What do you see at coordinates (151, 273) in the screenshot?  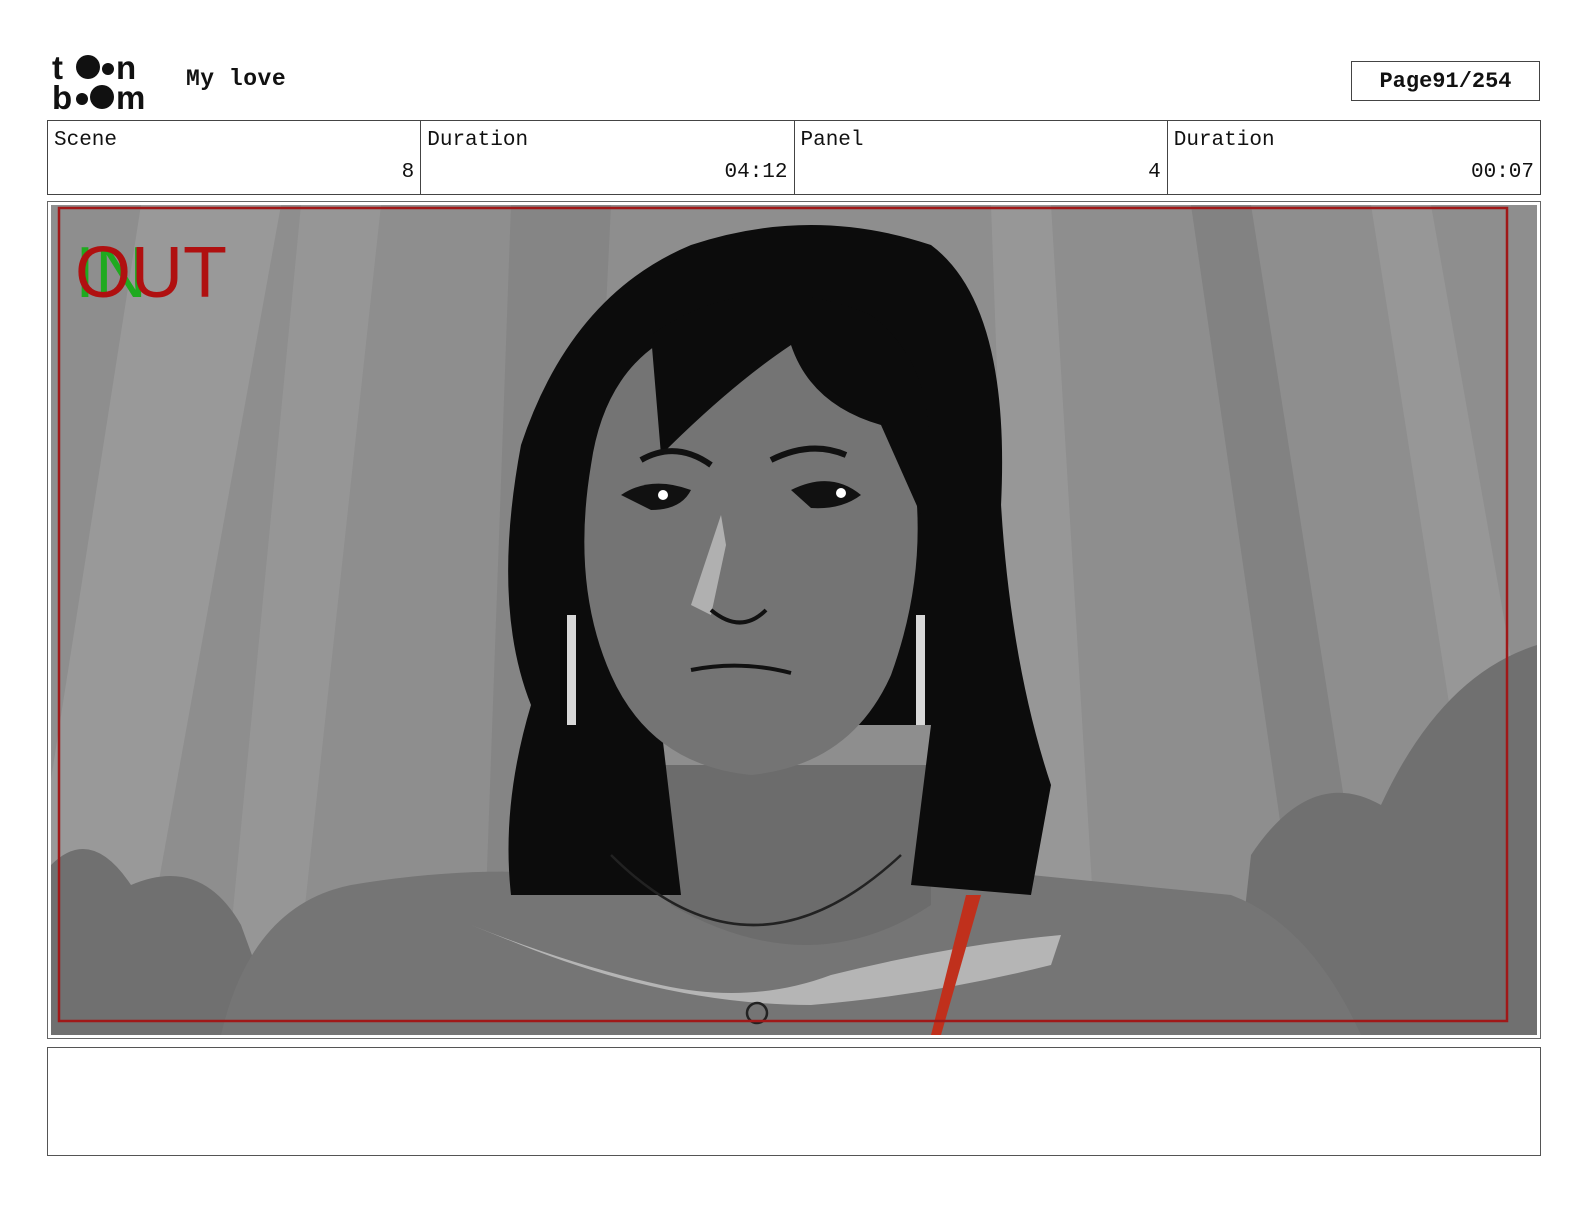 I see `transition-out-label: OUT` at bounding box center [151, 273].